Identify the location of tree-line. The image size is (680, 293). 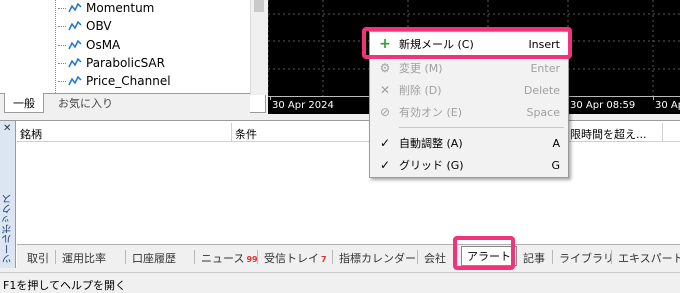
(55, 47).